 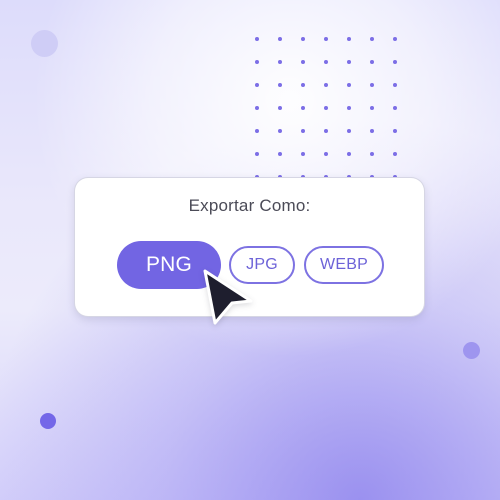 What do you see at coordinates (344, 265) in the screenshot?
I see `webp-format-button: WEBP` at bounding box center [344, 265].